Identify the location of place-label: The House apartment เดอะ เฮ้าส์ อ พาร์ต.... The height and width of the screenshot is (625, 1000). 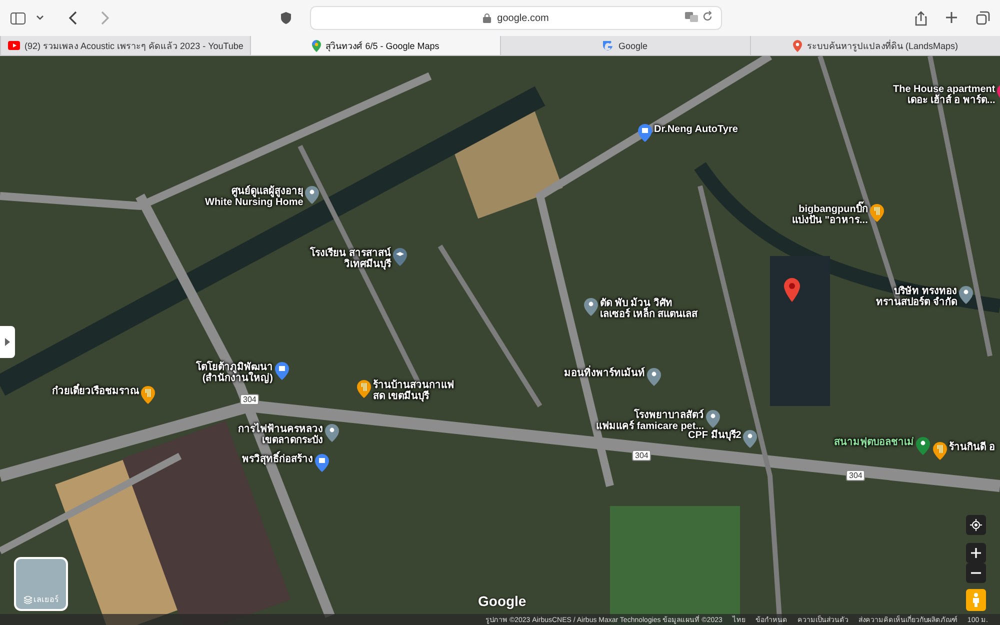
(944, 95).